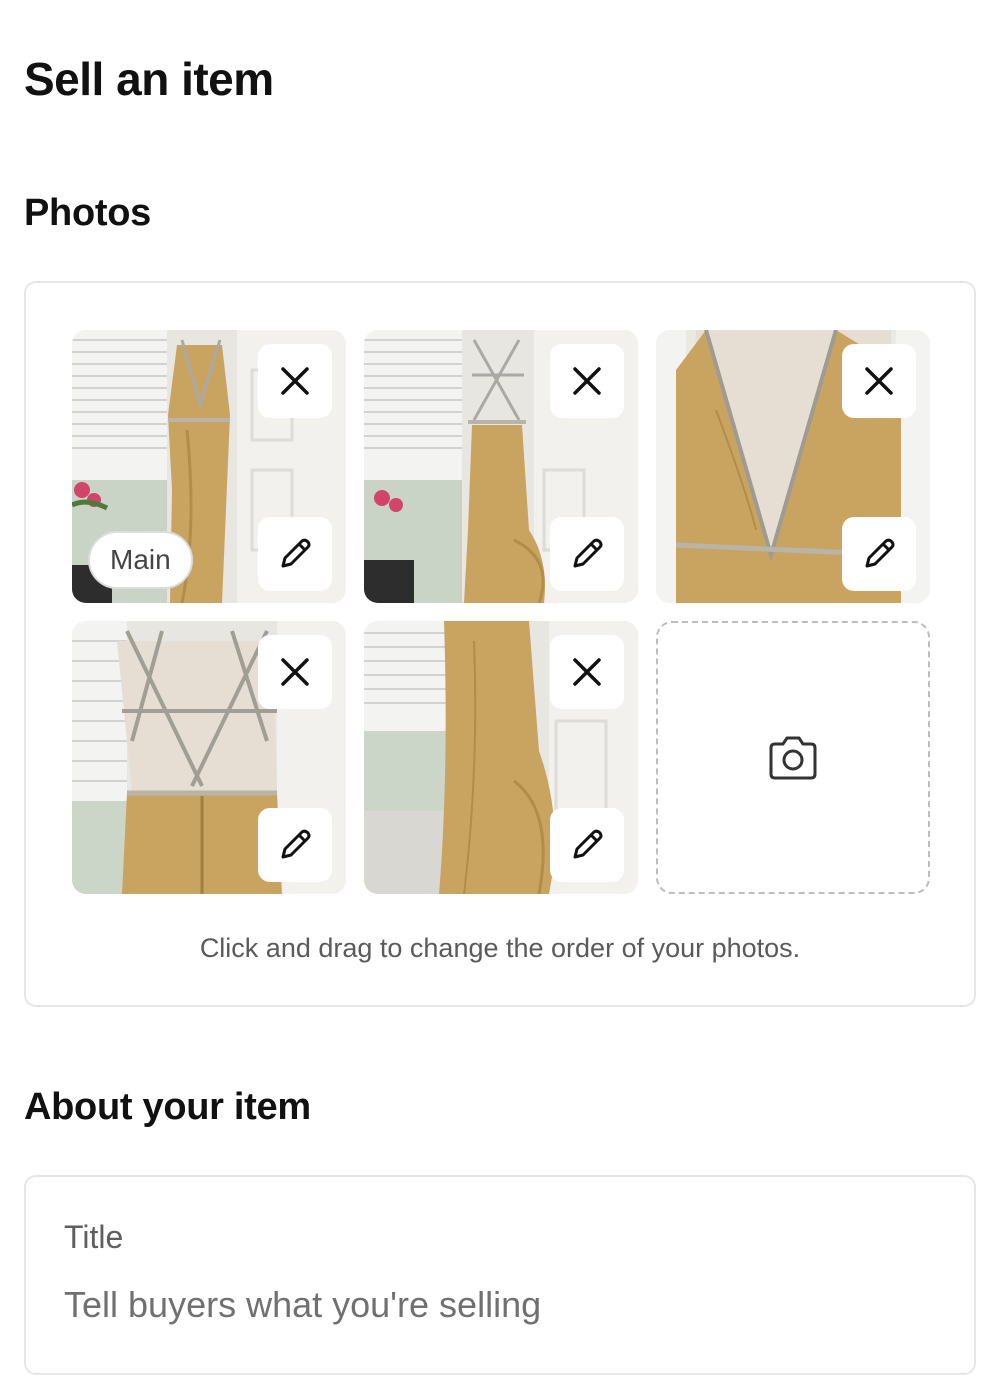 The height and width of the screenshot is (1375, 1000). I want to click on camera-icon, so click(793, 757).